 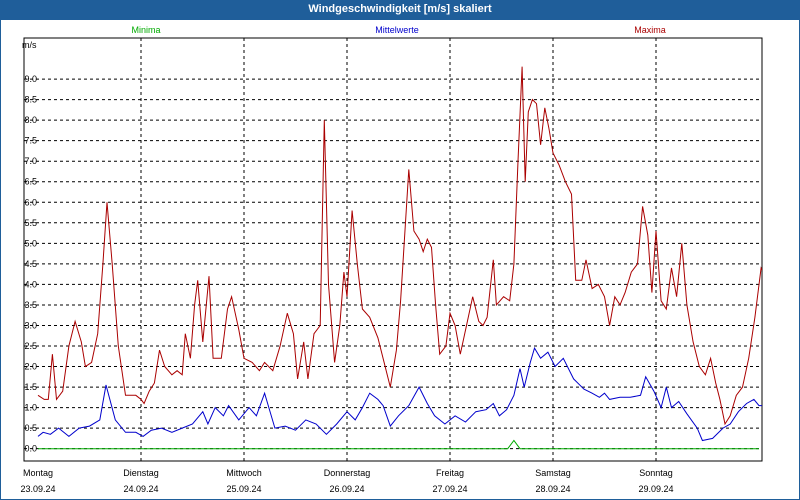 I want to click on y-tick-label: 2.0, so click(x=30, y=367).